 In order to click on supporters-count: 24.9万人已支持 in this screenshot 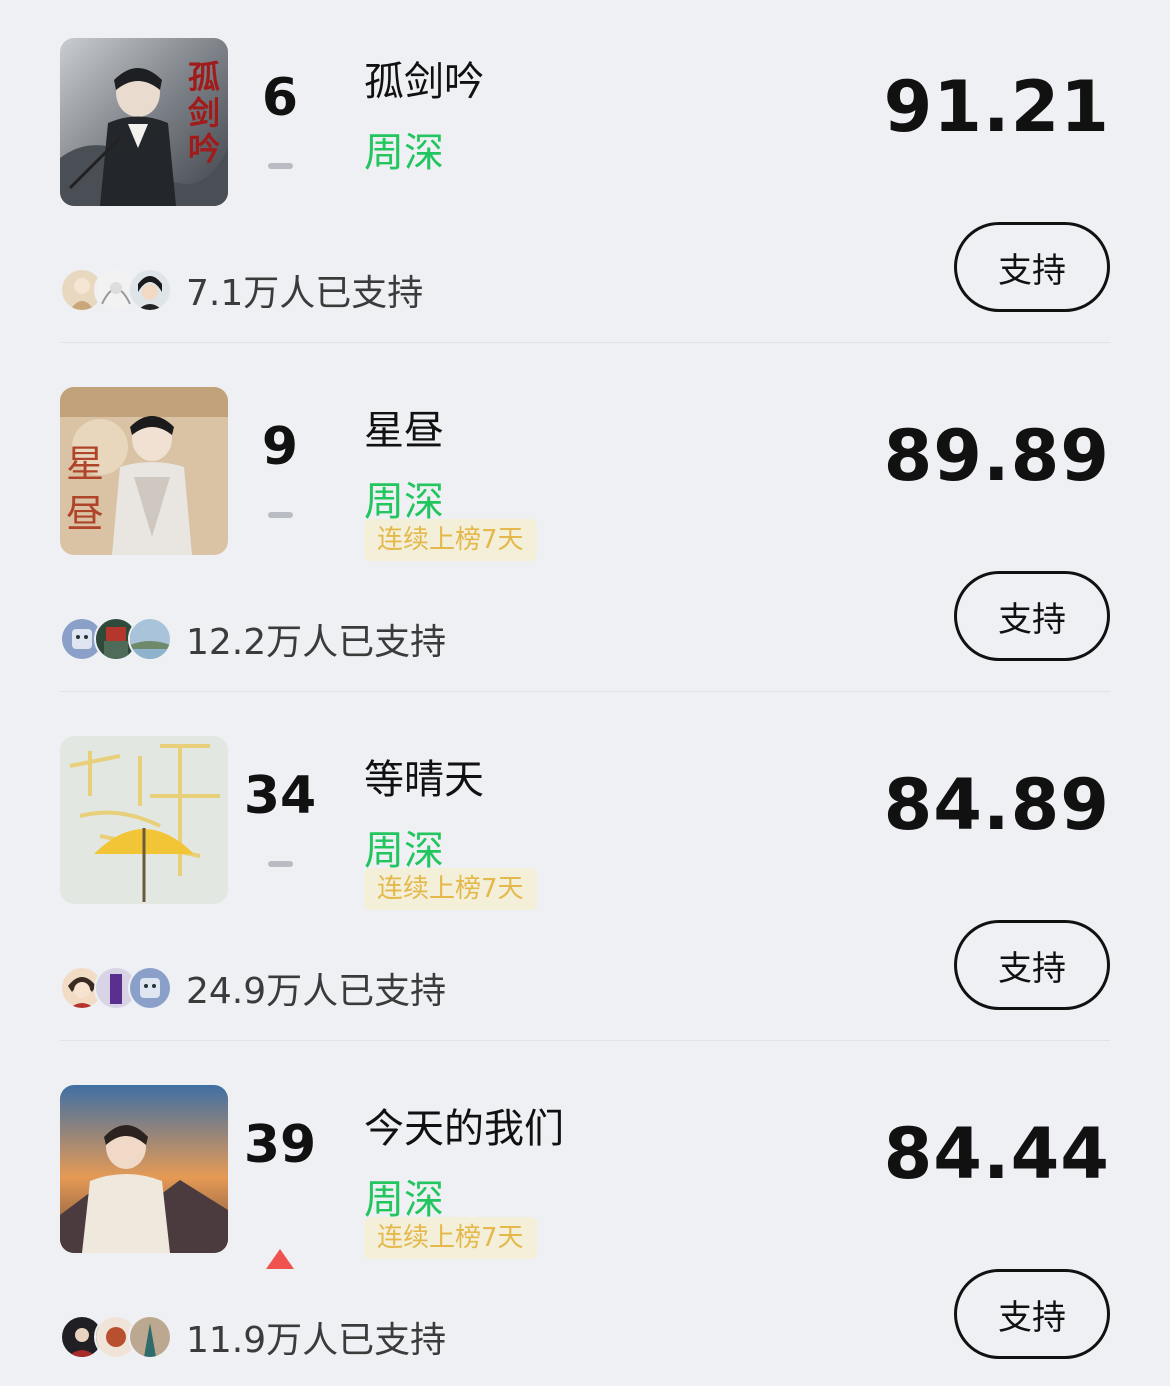, I will do `click(316, 991)`.